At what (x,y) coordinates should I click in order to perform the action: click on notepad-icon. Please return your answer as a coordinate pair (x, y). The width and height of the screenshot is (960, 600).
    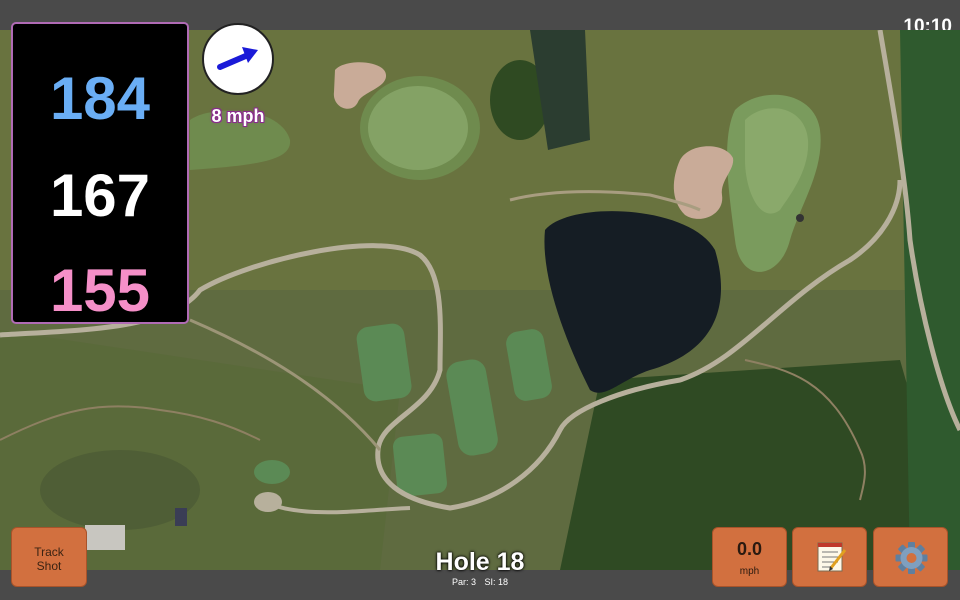
    Looking at the image, I should click on (832, 557).